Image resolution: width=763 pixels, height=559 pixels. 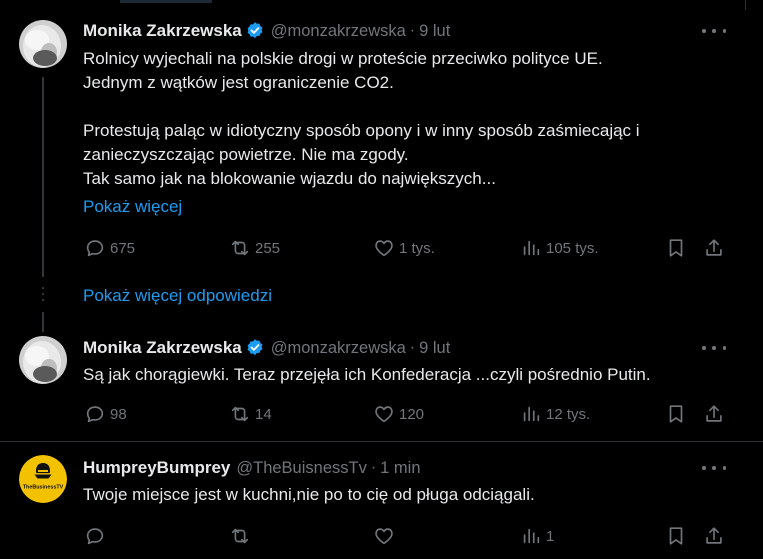 I want to click on verified-badge-icon, so click(x=255, y=347).